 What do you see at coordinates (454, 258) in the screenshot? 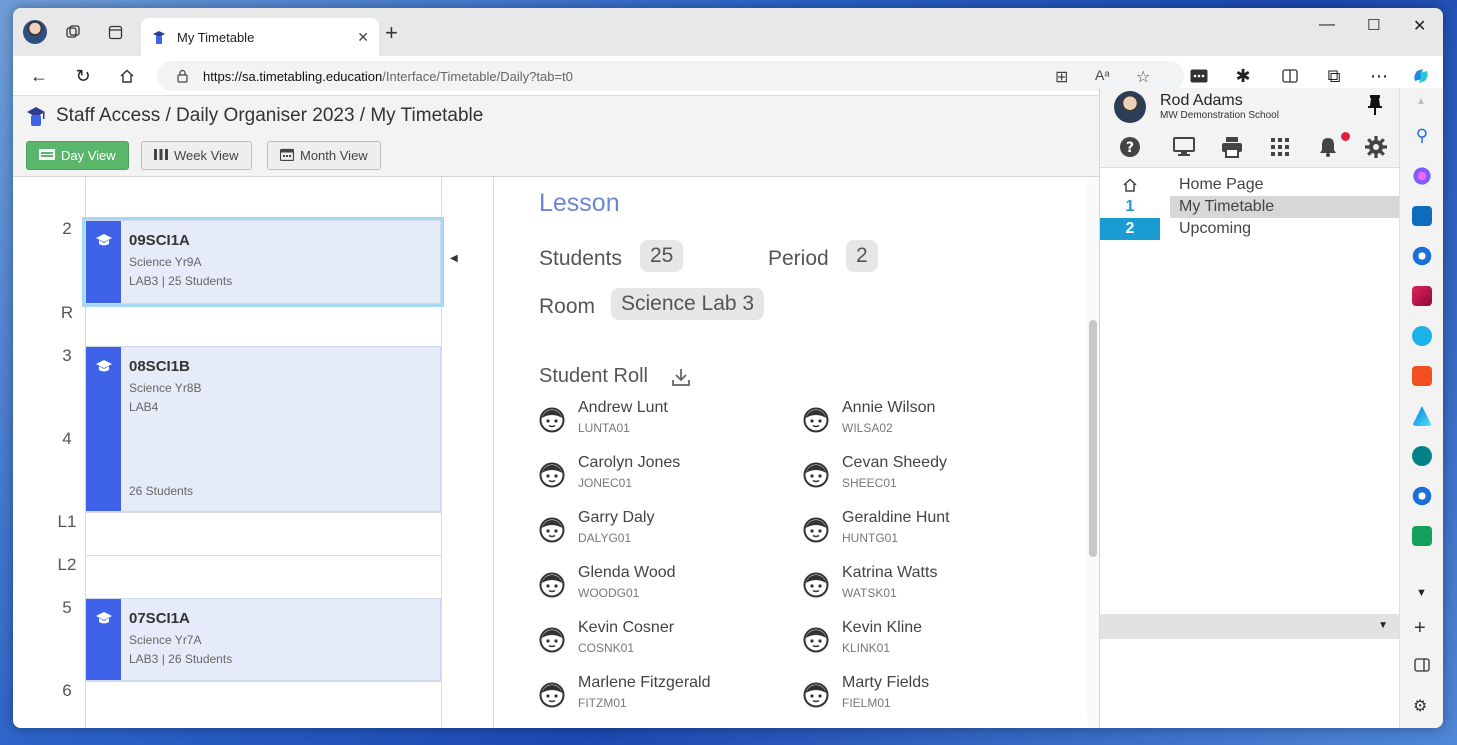
I see `collapse-panel-icon: ◀` at bounding box center [454, 258].